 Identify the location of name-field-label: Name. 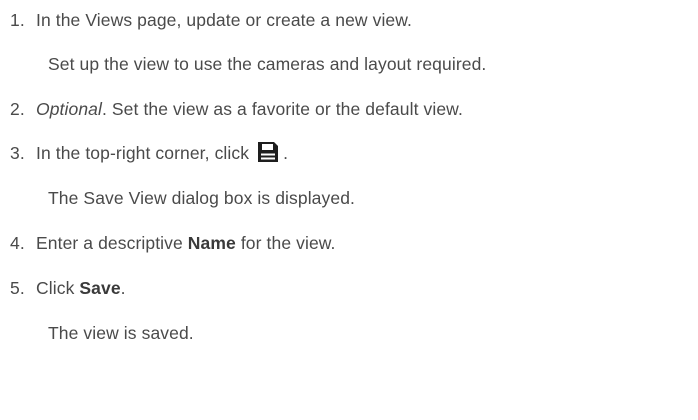
(211, 243).